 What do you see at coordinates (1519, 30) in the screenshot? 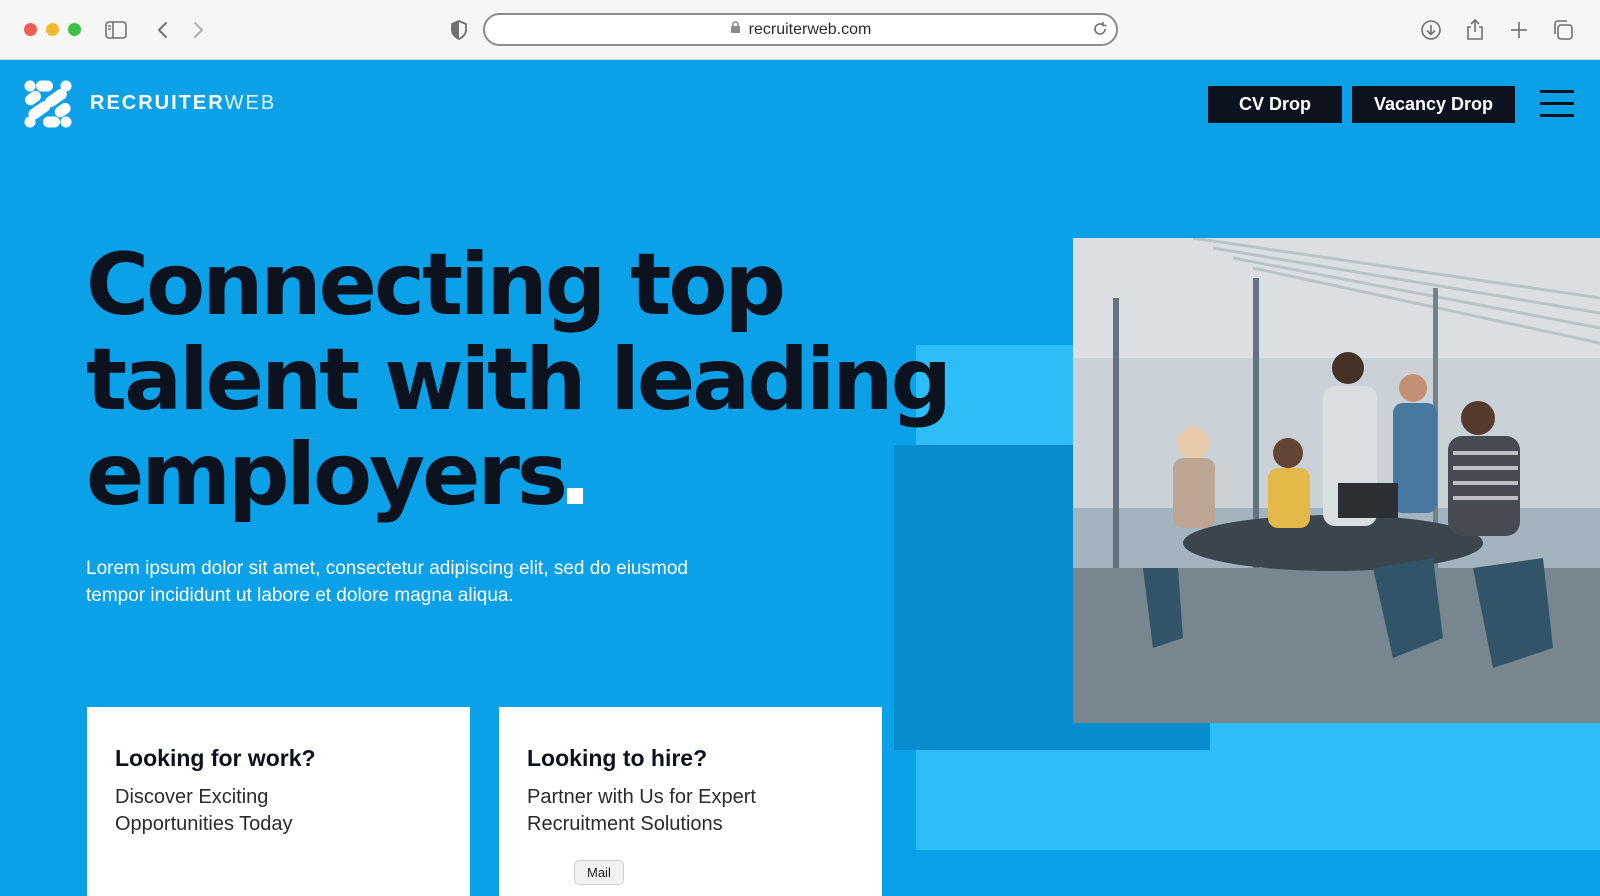
I see `new-tab-plus-icon` at bounding box center [1519, 30].